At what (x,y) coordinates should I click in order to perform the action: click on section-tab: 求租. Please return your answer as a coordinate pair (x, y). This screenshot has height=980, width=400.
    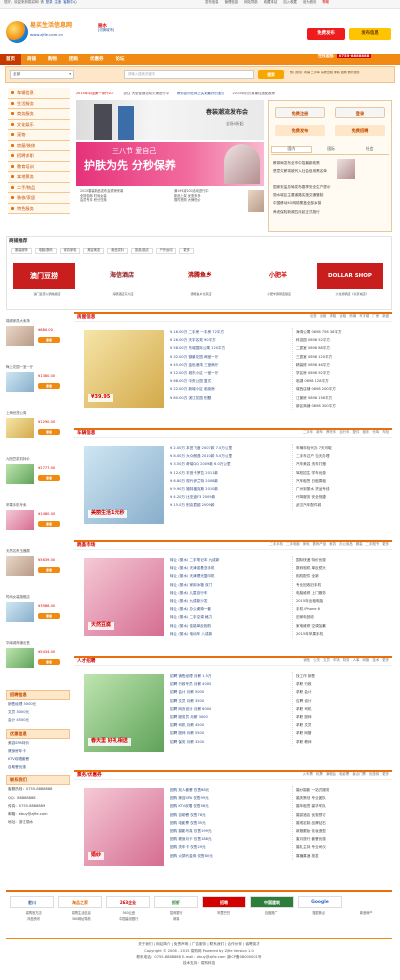
    Looking at the image, I should click on (333, 316).